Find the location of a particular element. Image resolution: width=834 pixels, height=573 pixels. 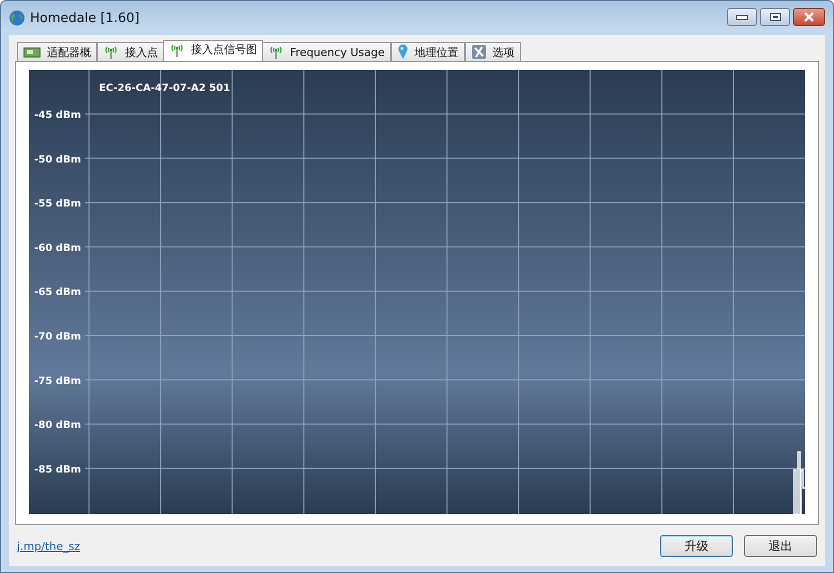

maximize-button is located at coordinates (775, 17).